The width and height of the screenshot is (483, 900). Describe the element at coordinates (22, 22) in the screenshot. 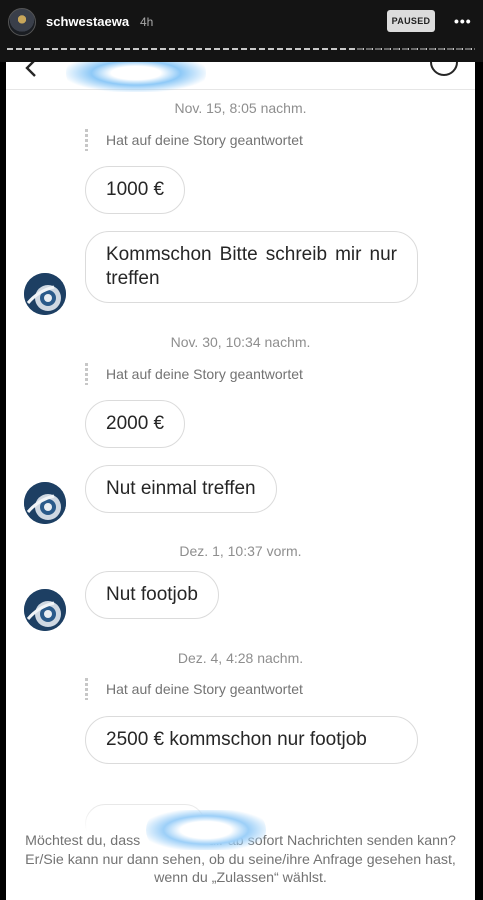

I see `story-avatar` at that location.